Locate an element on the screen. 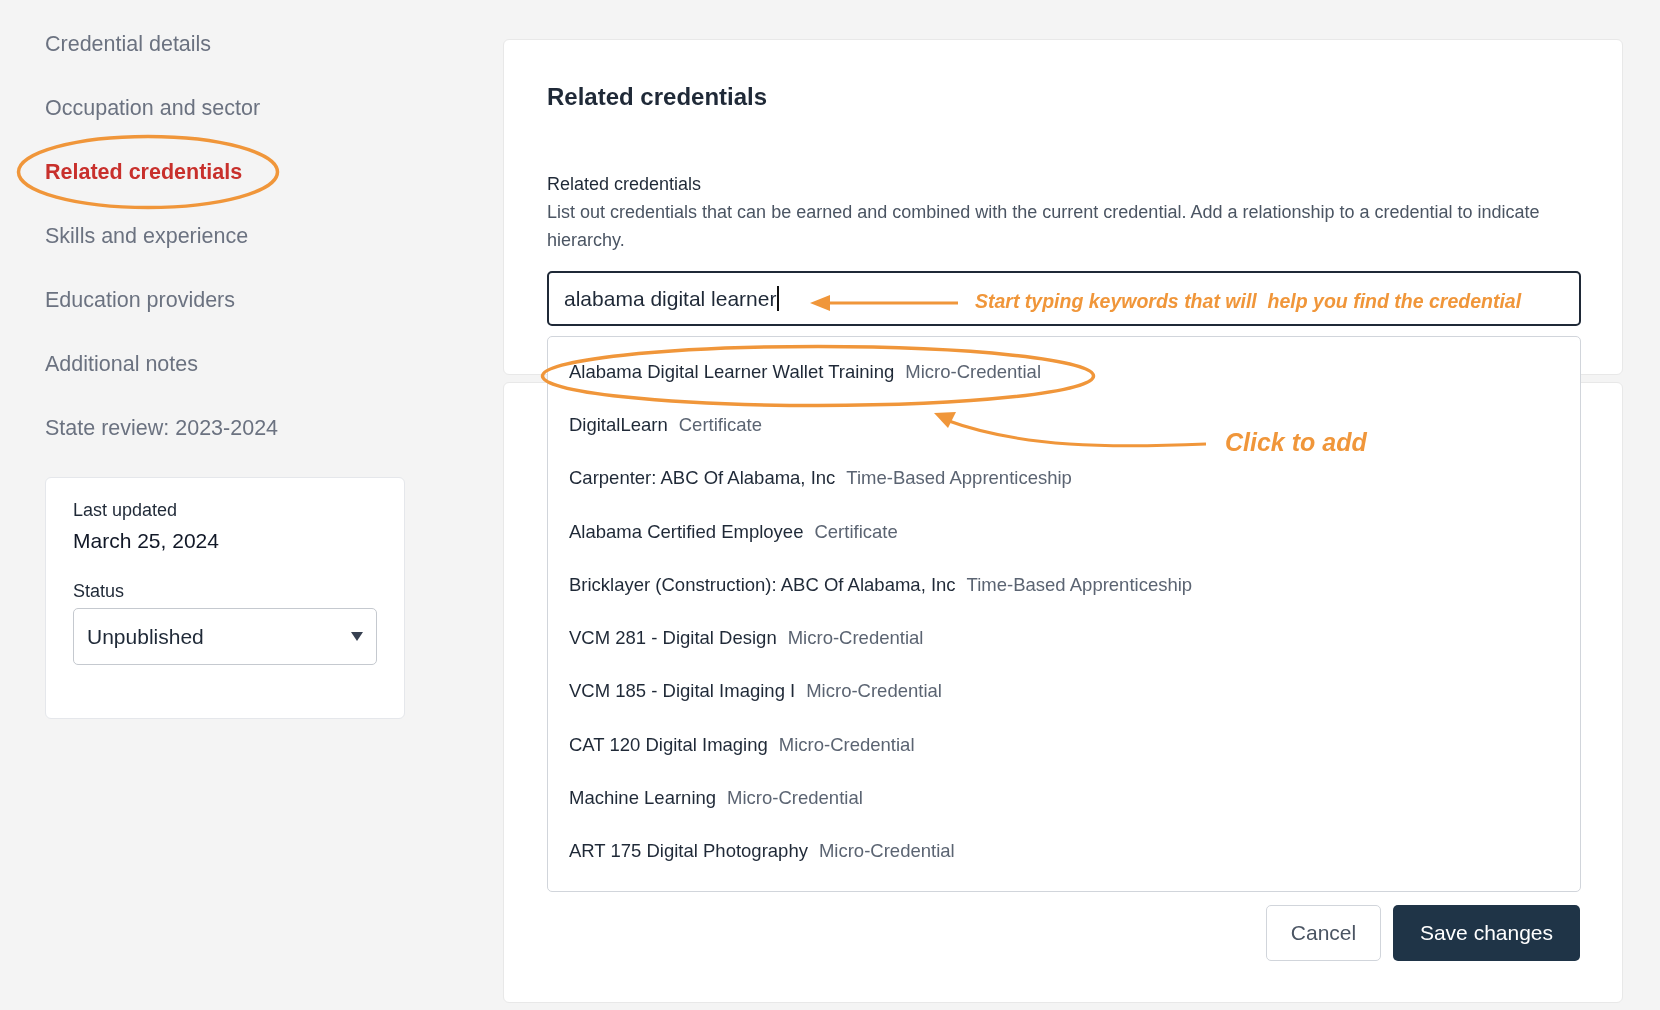 This screenshot has width=1660, height=1010. status-select: Unpublished is located at coordinates (225, 636).